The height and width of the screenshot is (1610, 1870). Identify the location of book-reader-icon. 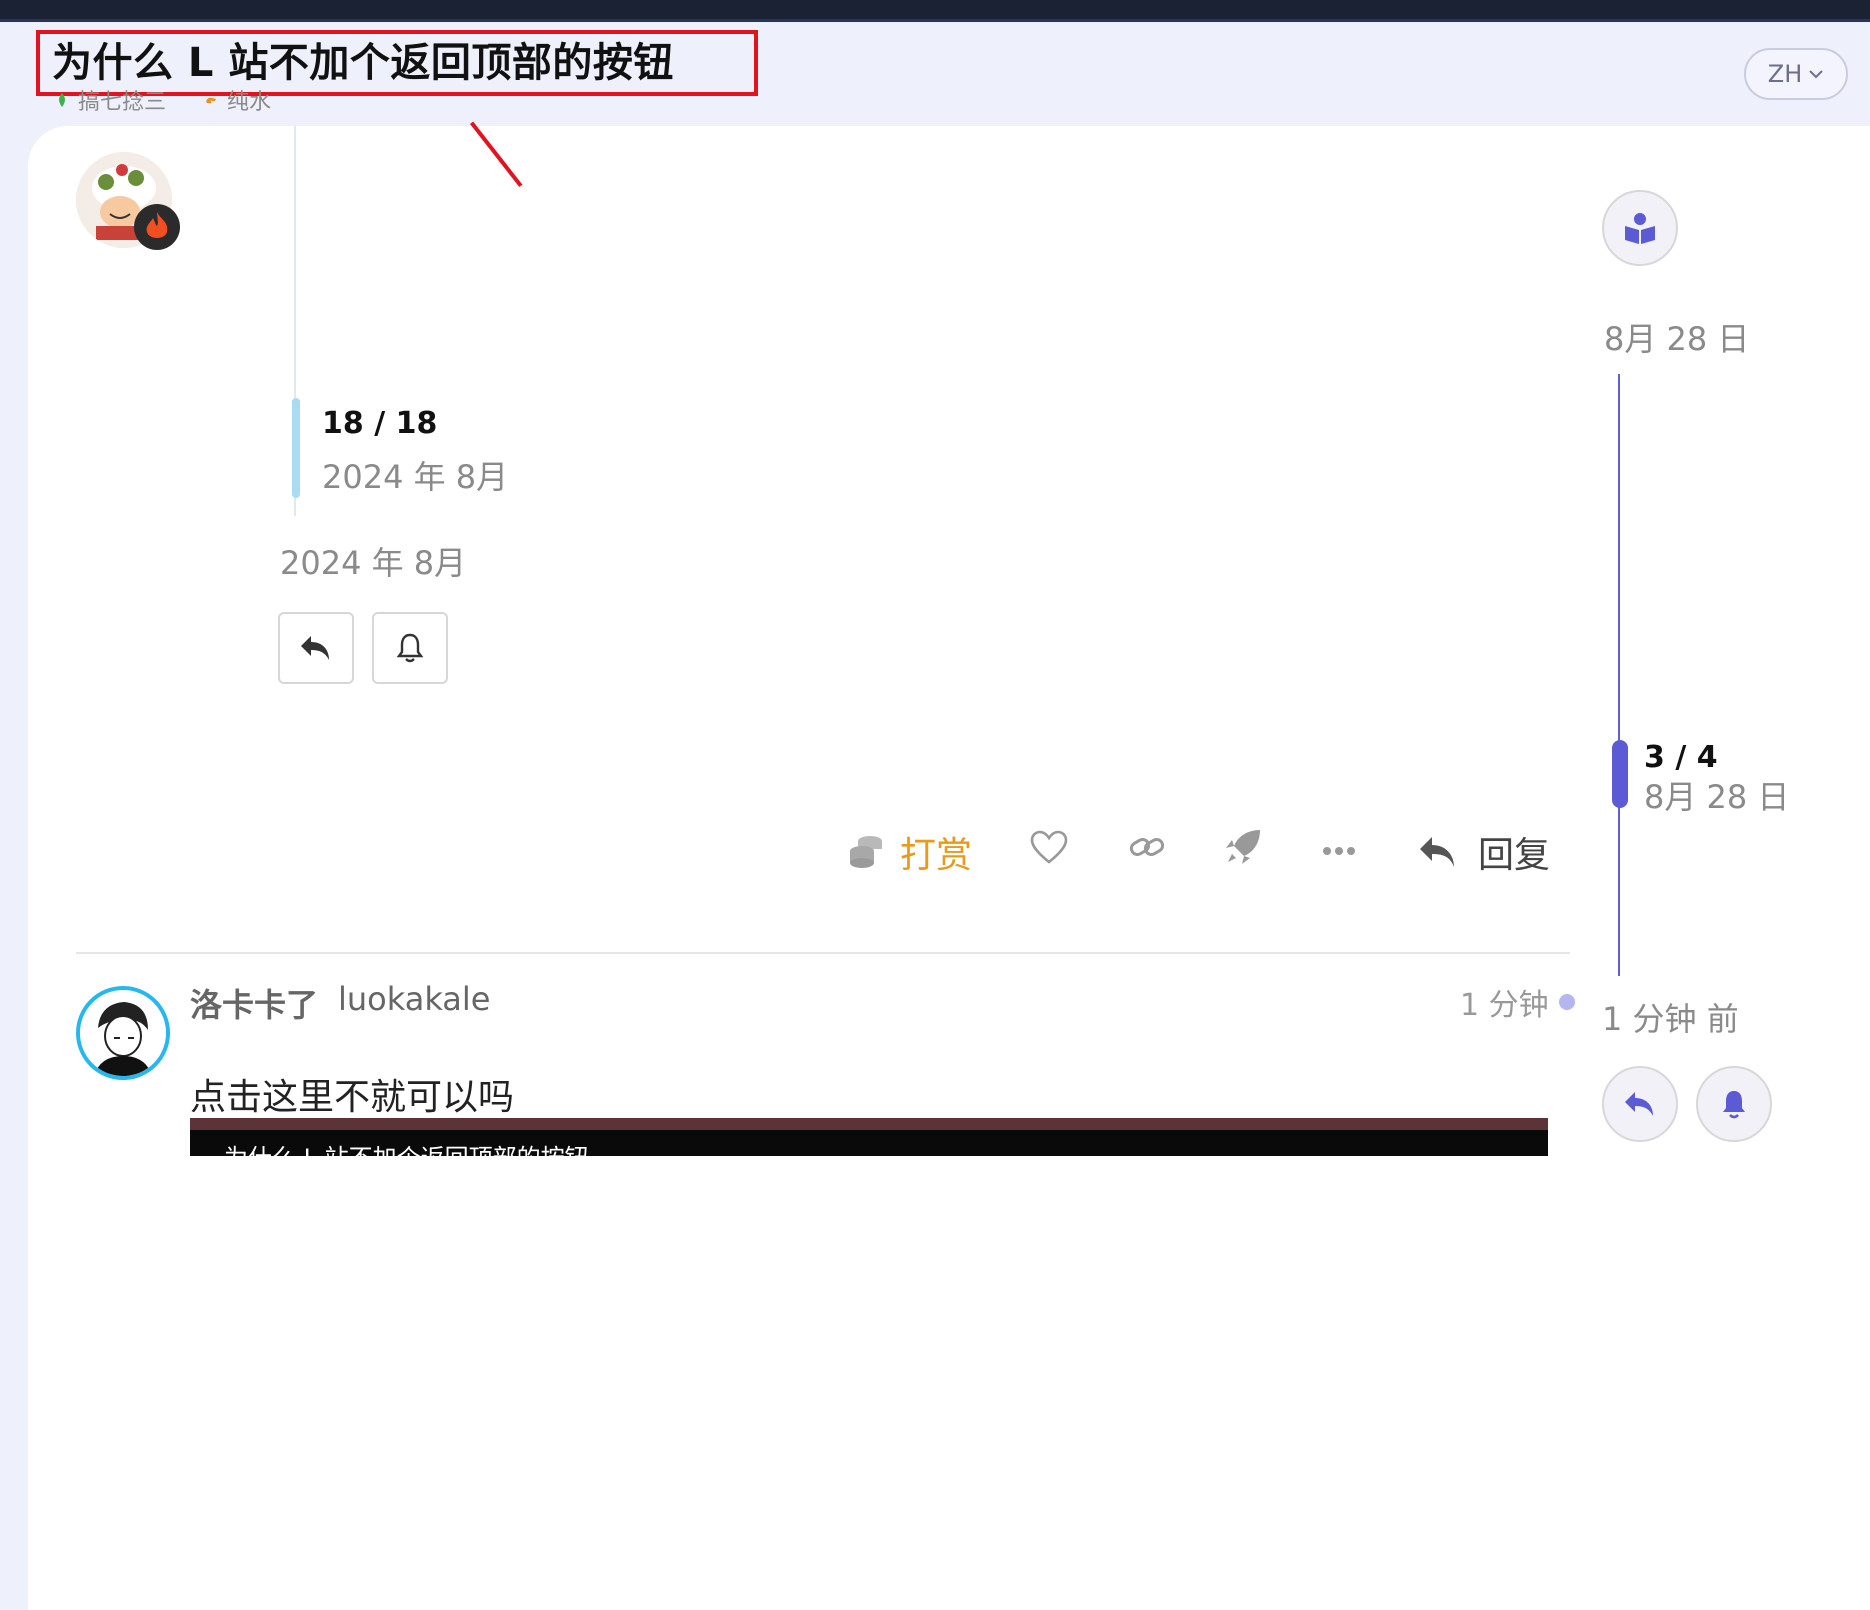
(1640, 228).